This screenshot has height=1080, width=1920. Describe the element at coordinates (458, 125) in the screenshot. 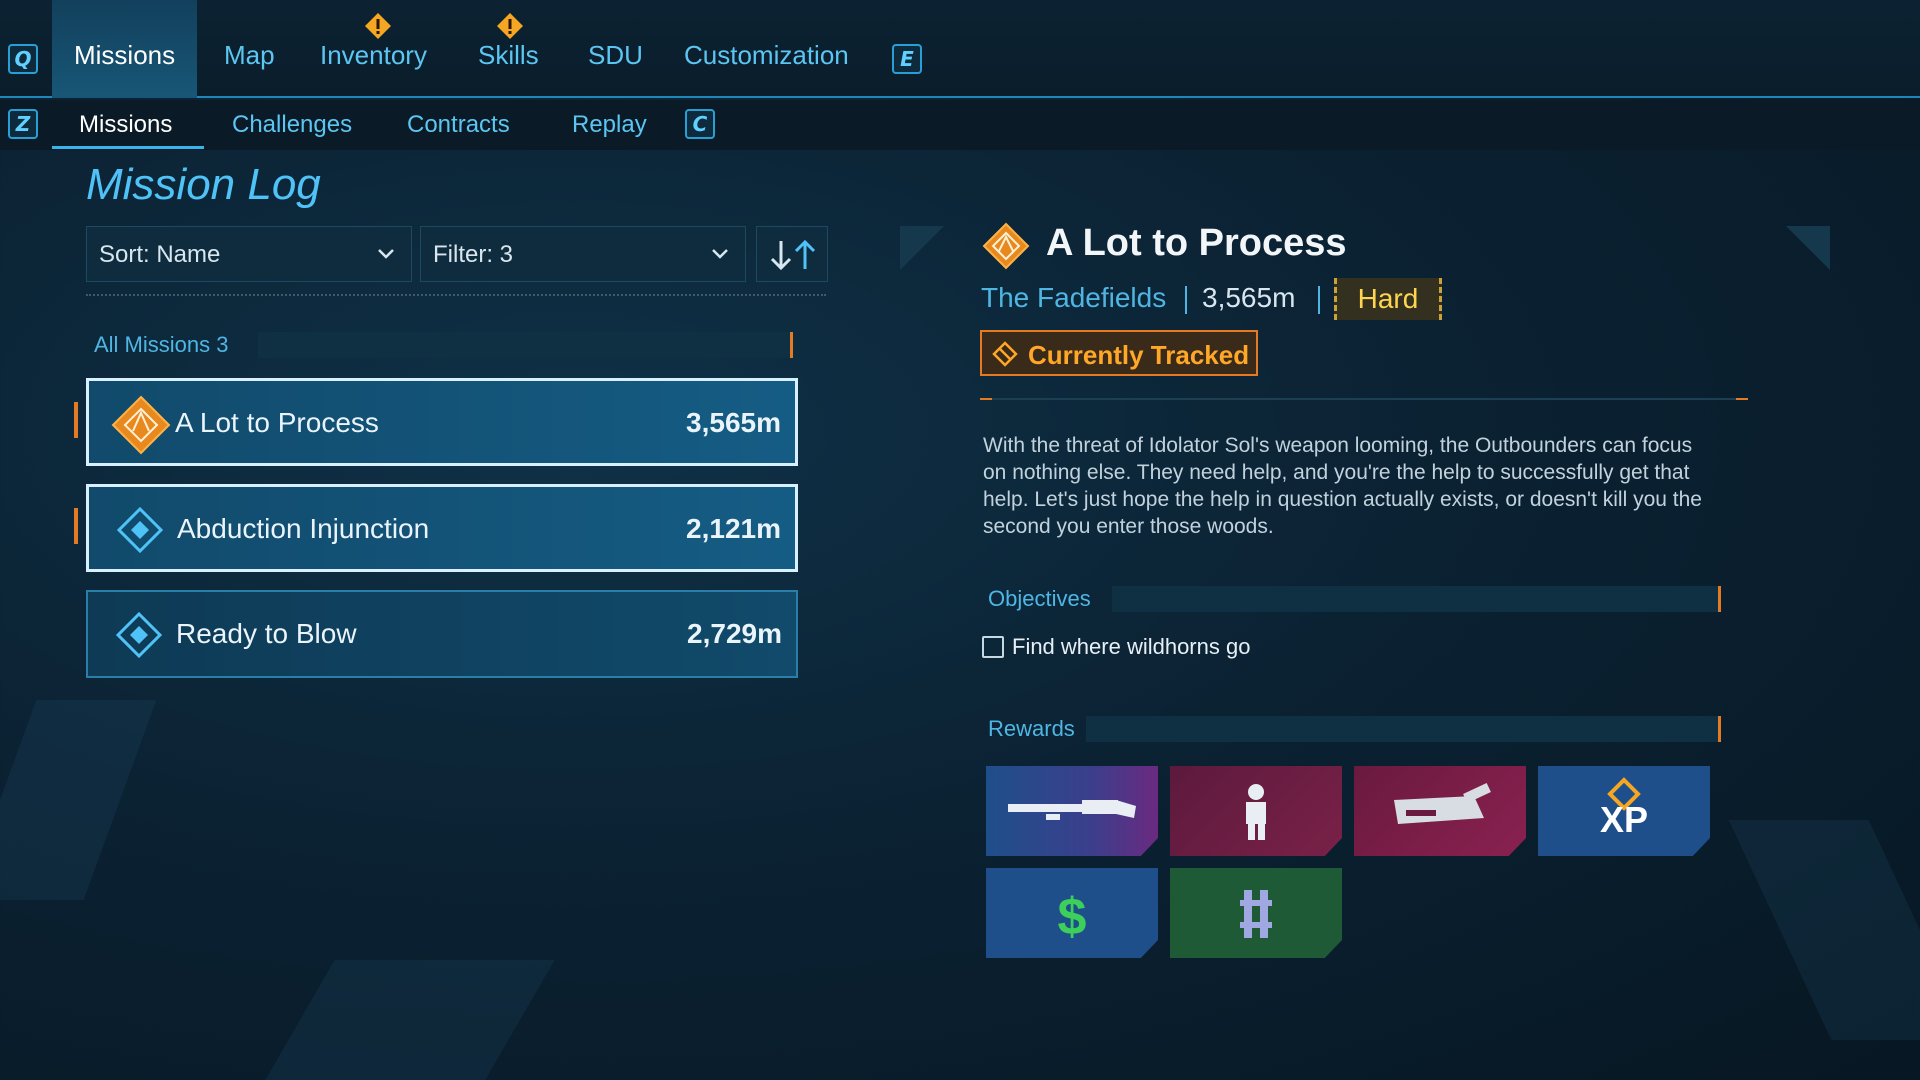

I see `subtab-contracts: Contracts` at that location.